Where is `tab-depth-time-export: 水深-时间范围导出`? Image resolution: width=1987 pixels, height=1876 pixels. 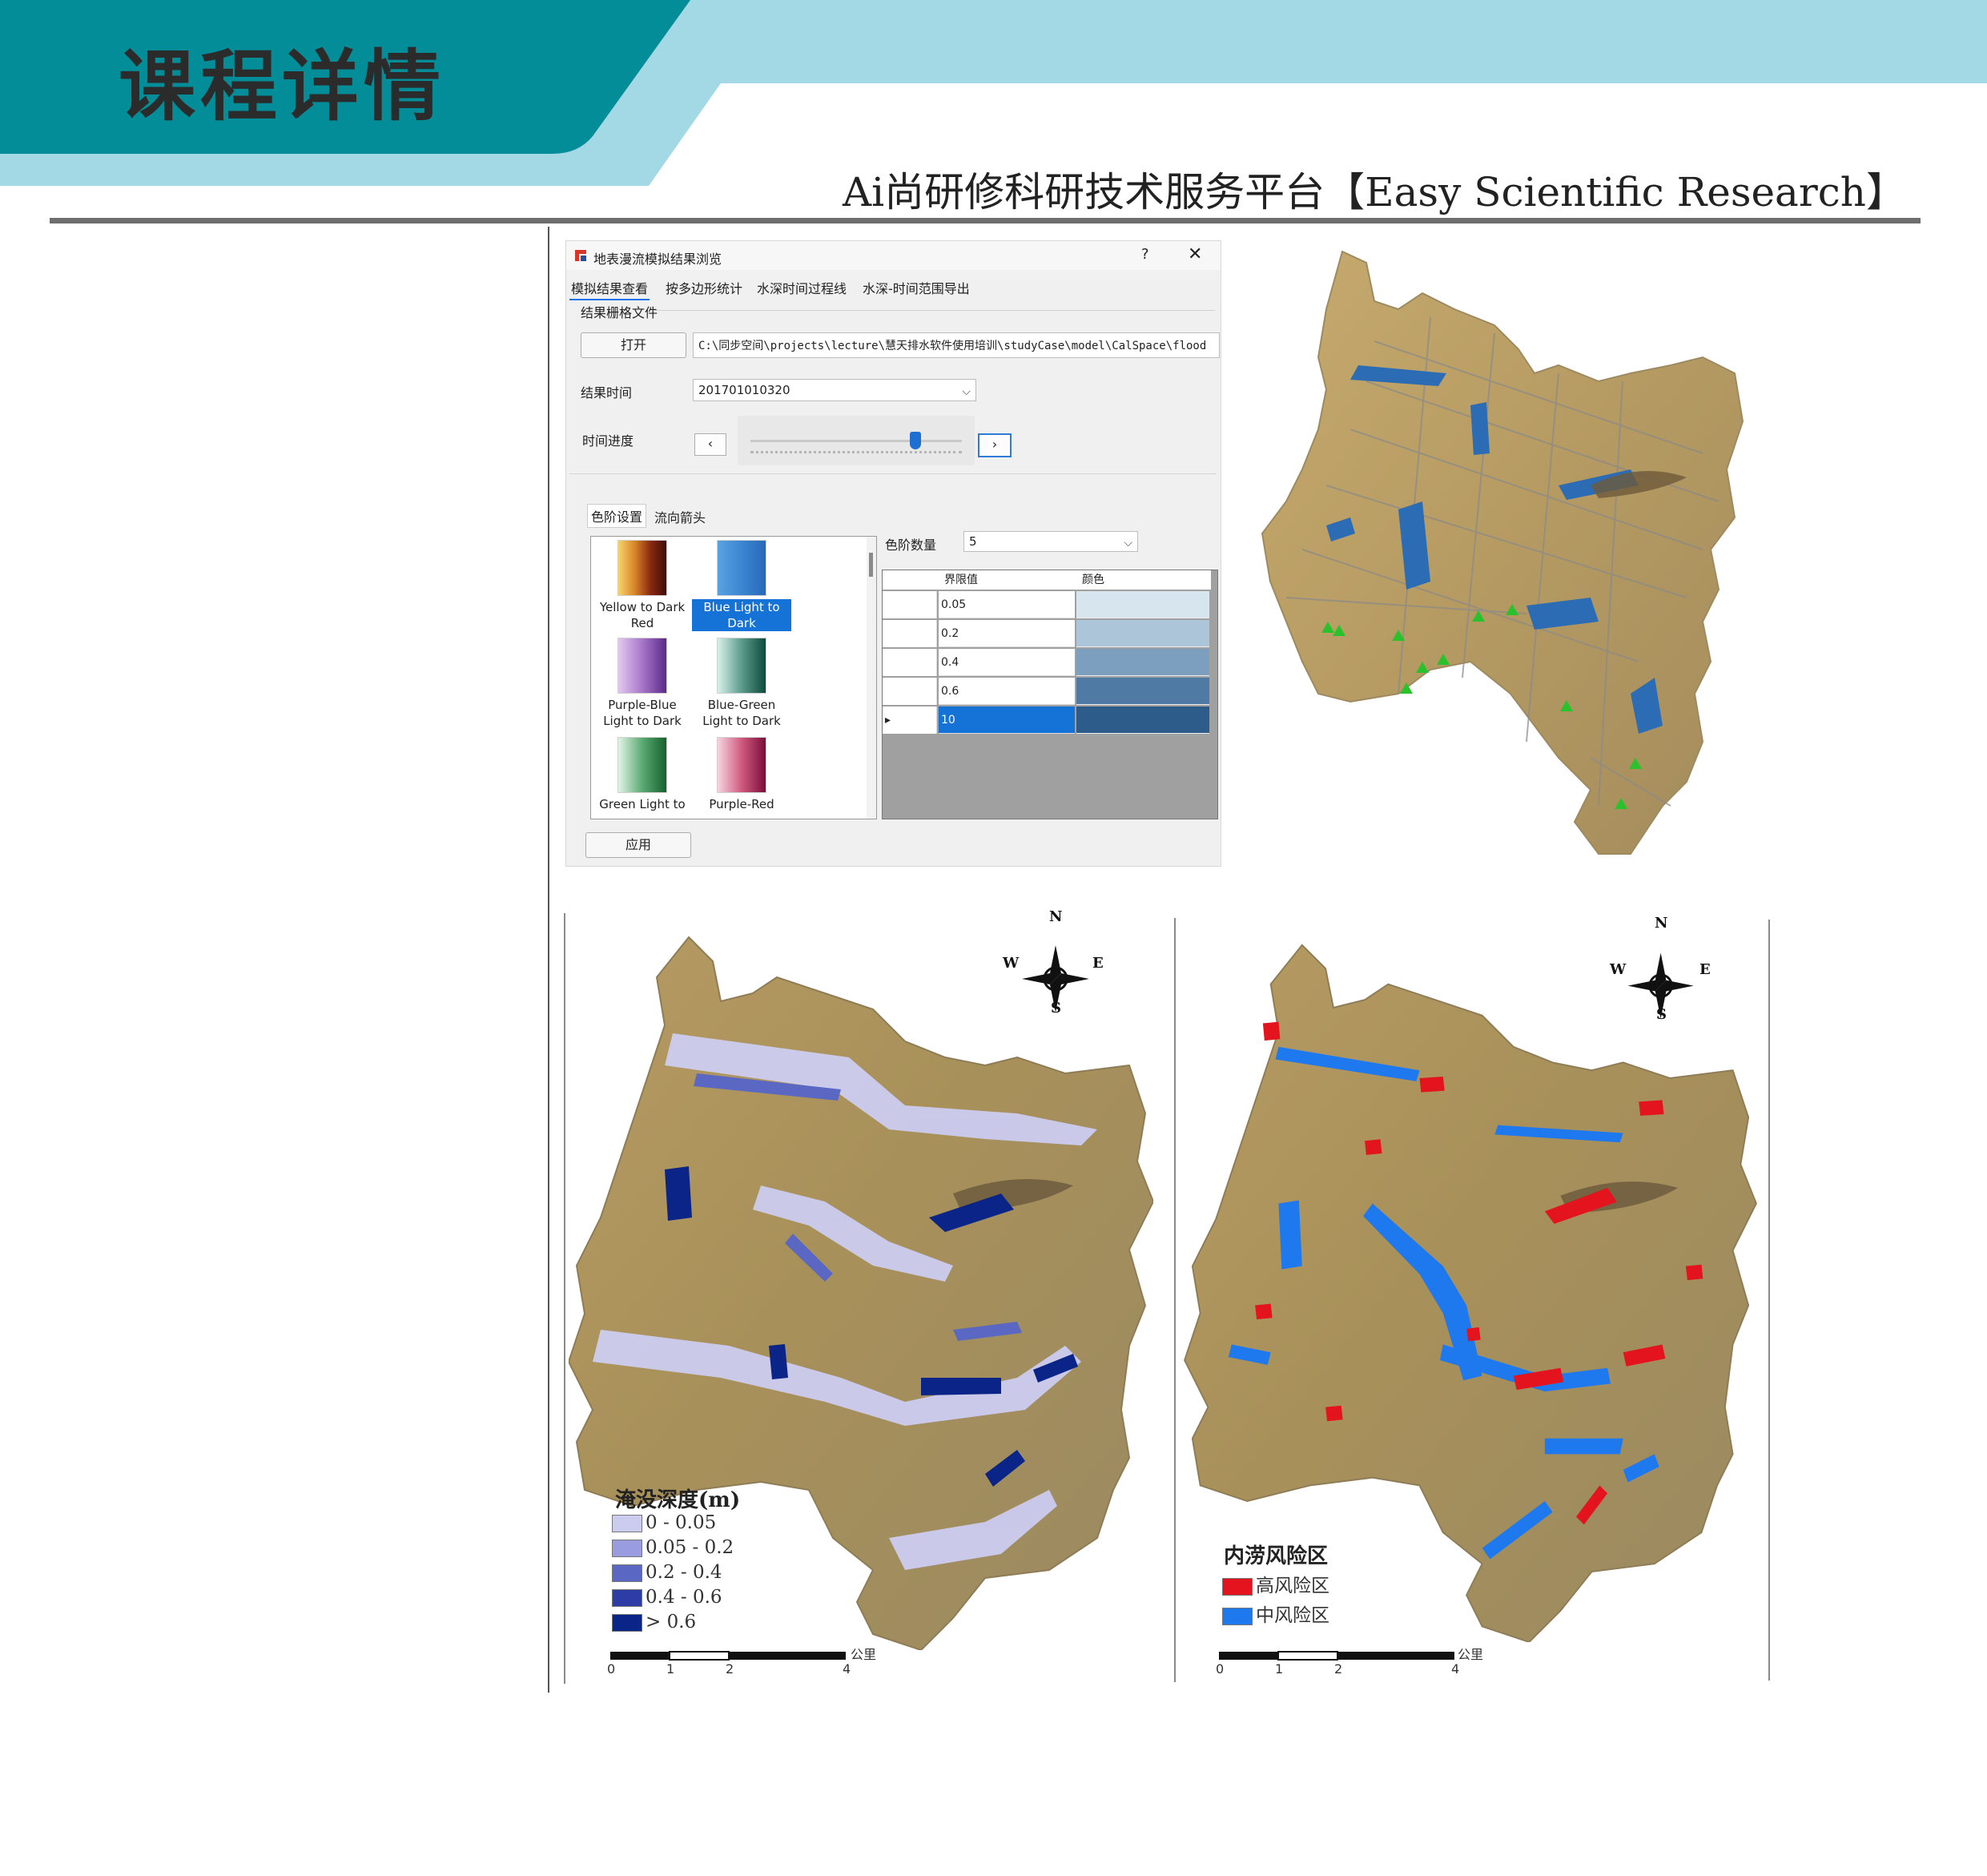 tab-depth-time-export: 水深-时间范围导出 is located at coordinates (916, 287).